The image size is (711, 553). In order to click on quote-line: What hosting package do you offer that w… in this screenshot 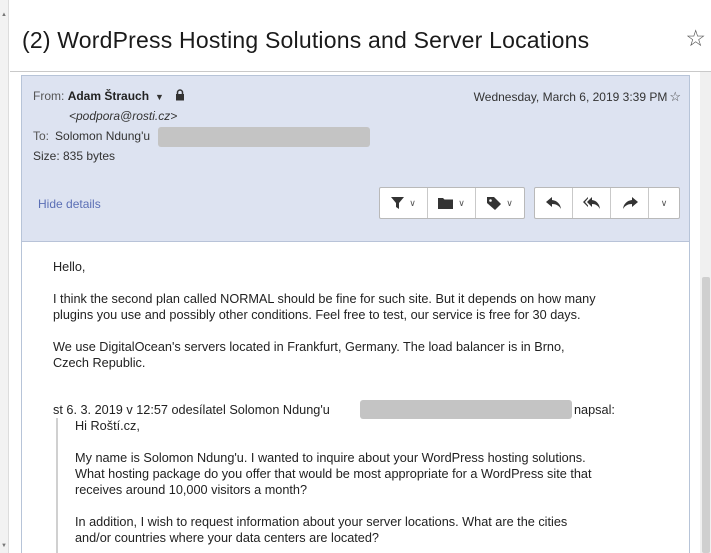, I will do `click(333, 474)`.